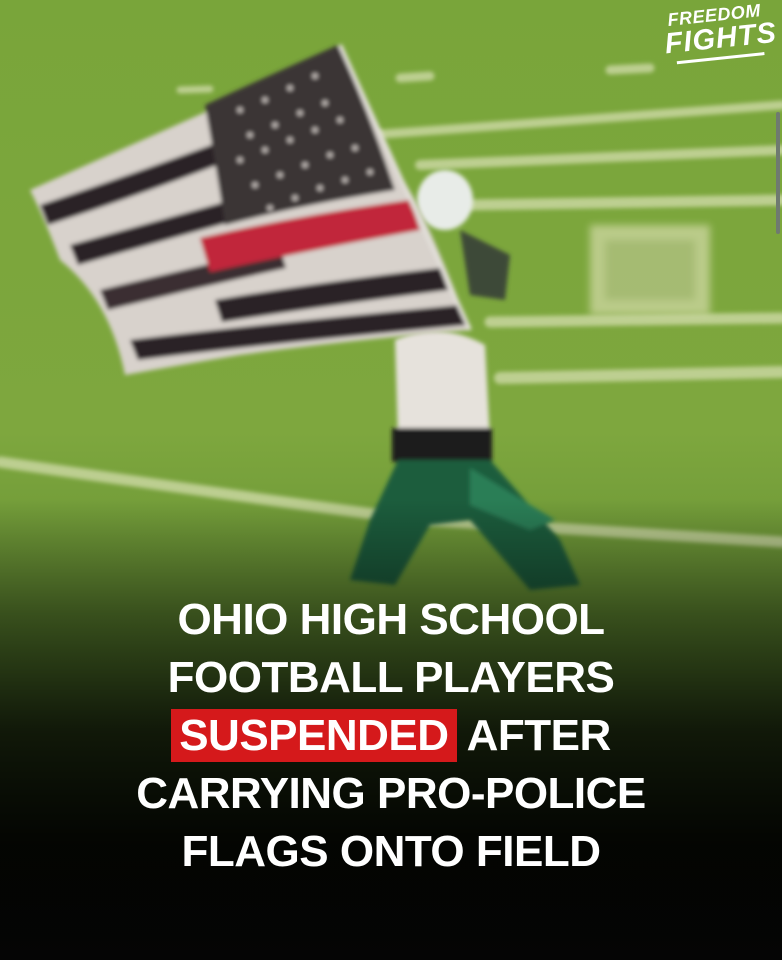  I want to click on scrollbar, so click(778, 173).